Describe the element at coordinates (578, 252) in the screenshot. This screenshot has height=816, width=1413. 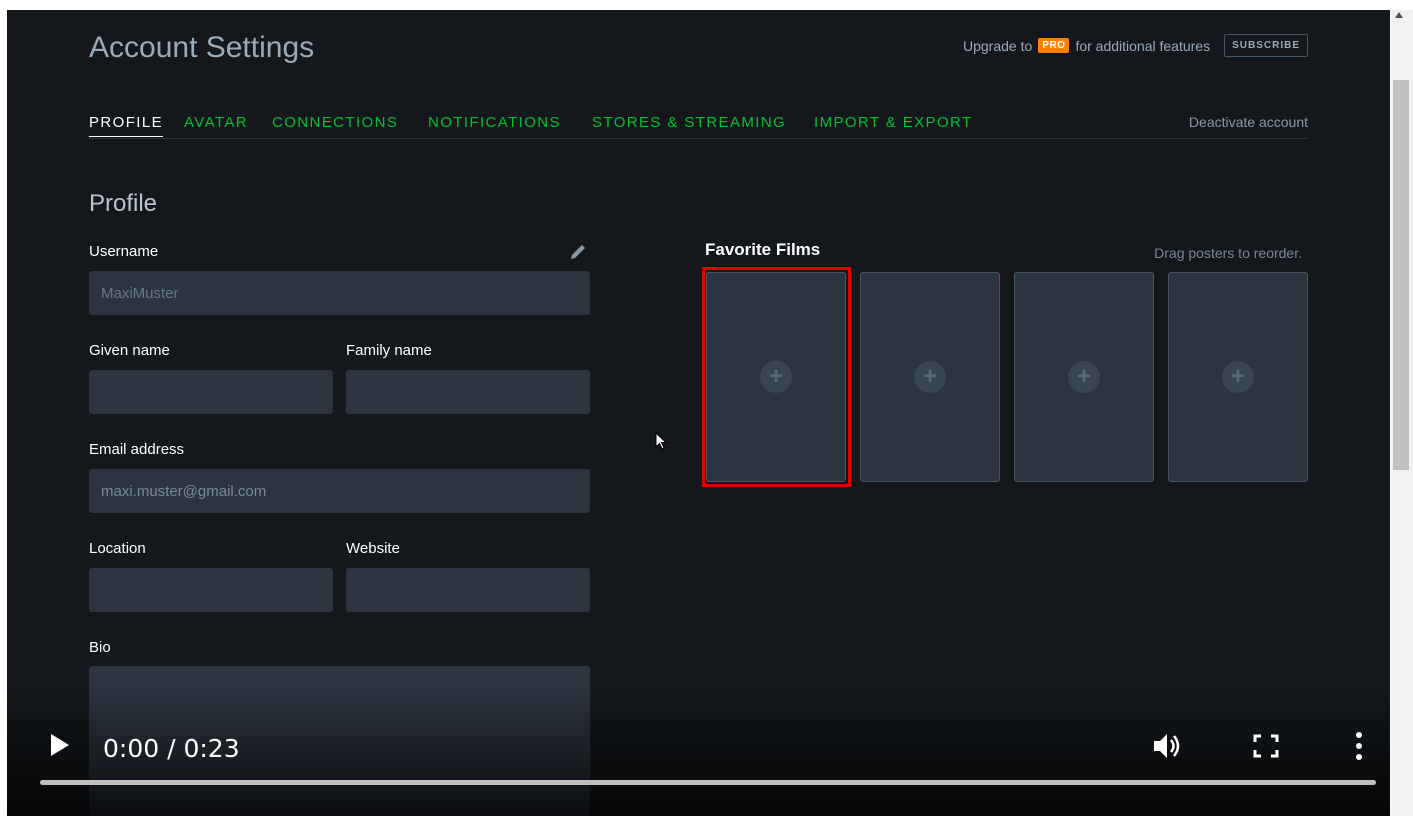
I see `pencil-icon` at that location.